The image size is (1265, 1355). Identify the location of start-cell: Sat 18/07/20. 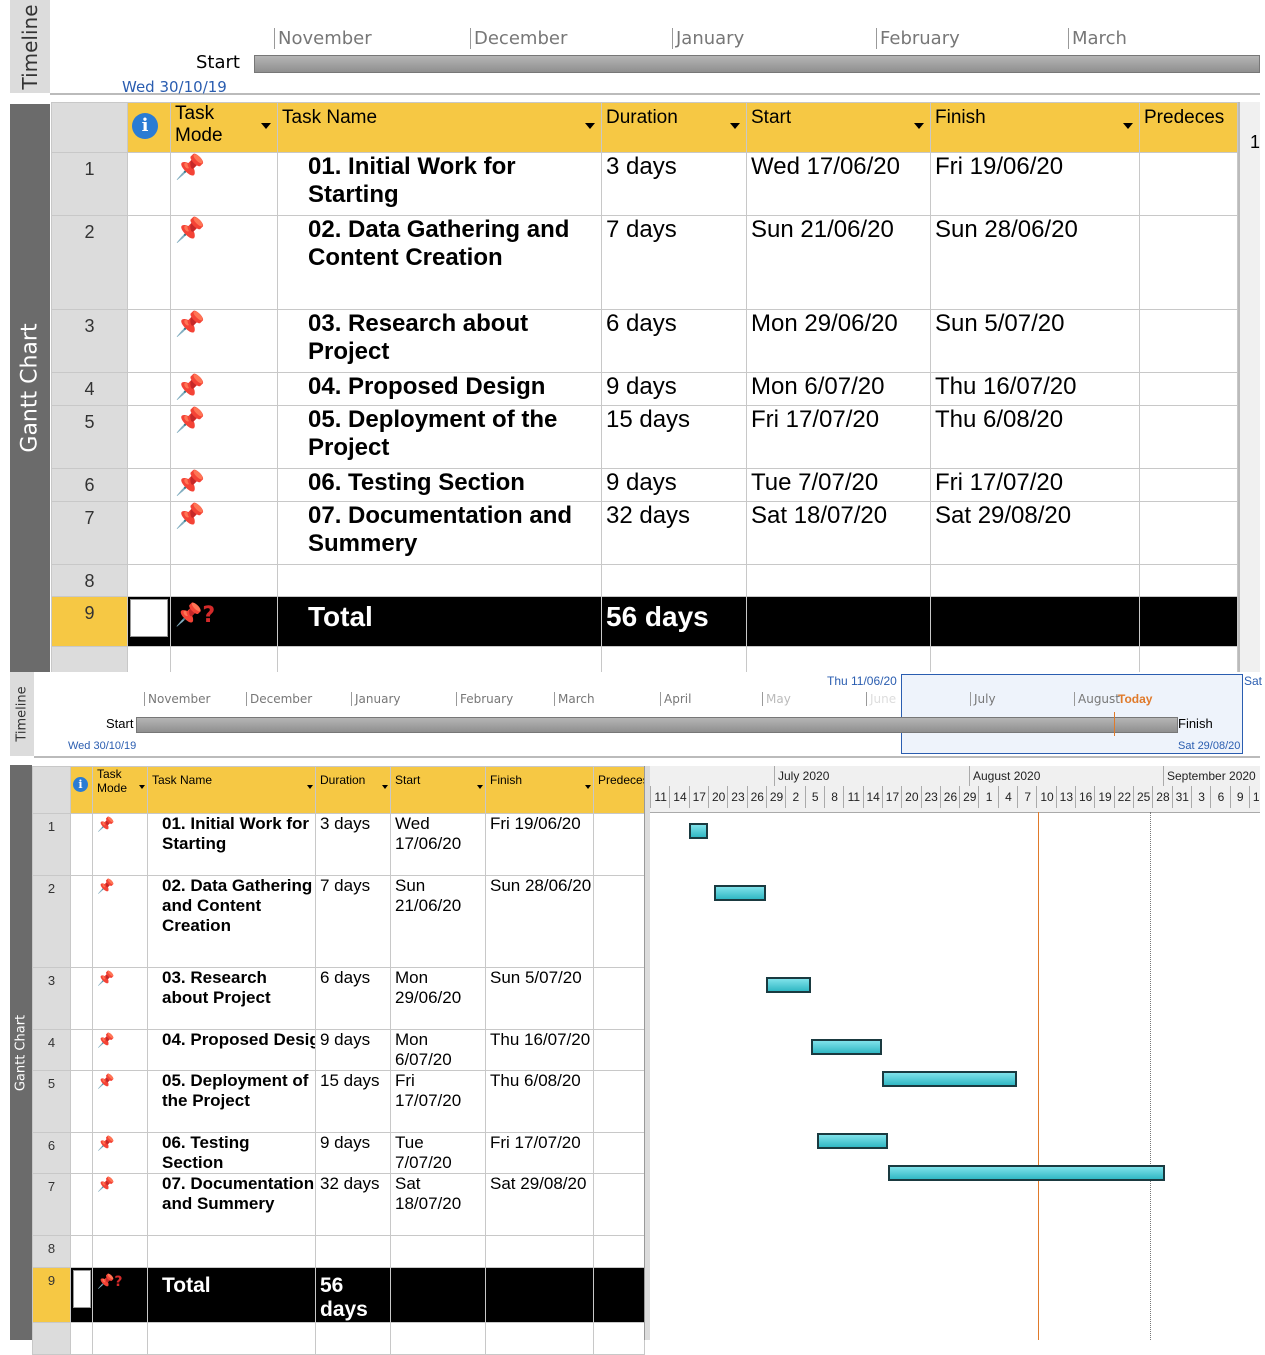
(838, 533).